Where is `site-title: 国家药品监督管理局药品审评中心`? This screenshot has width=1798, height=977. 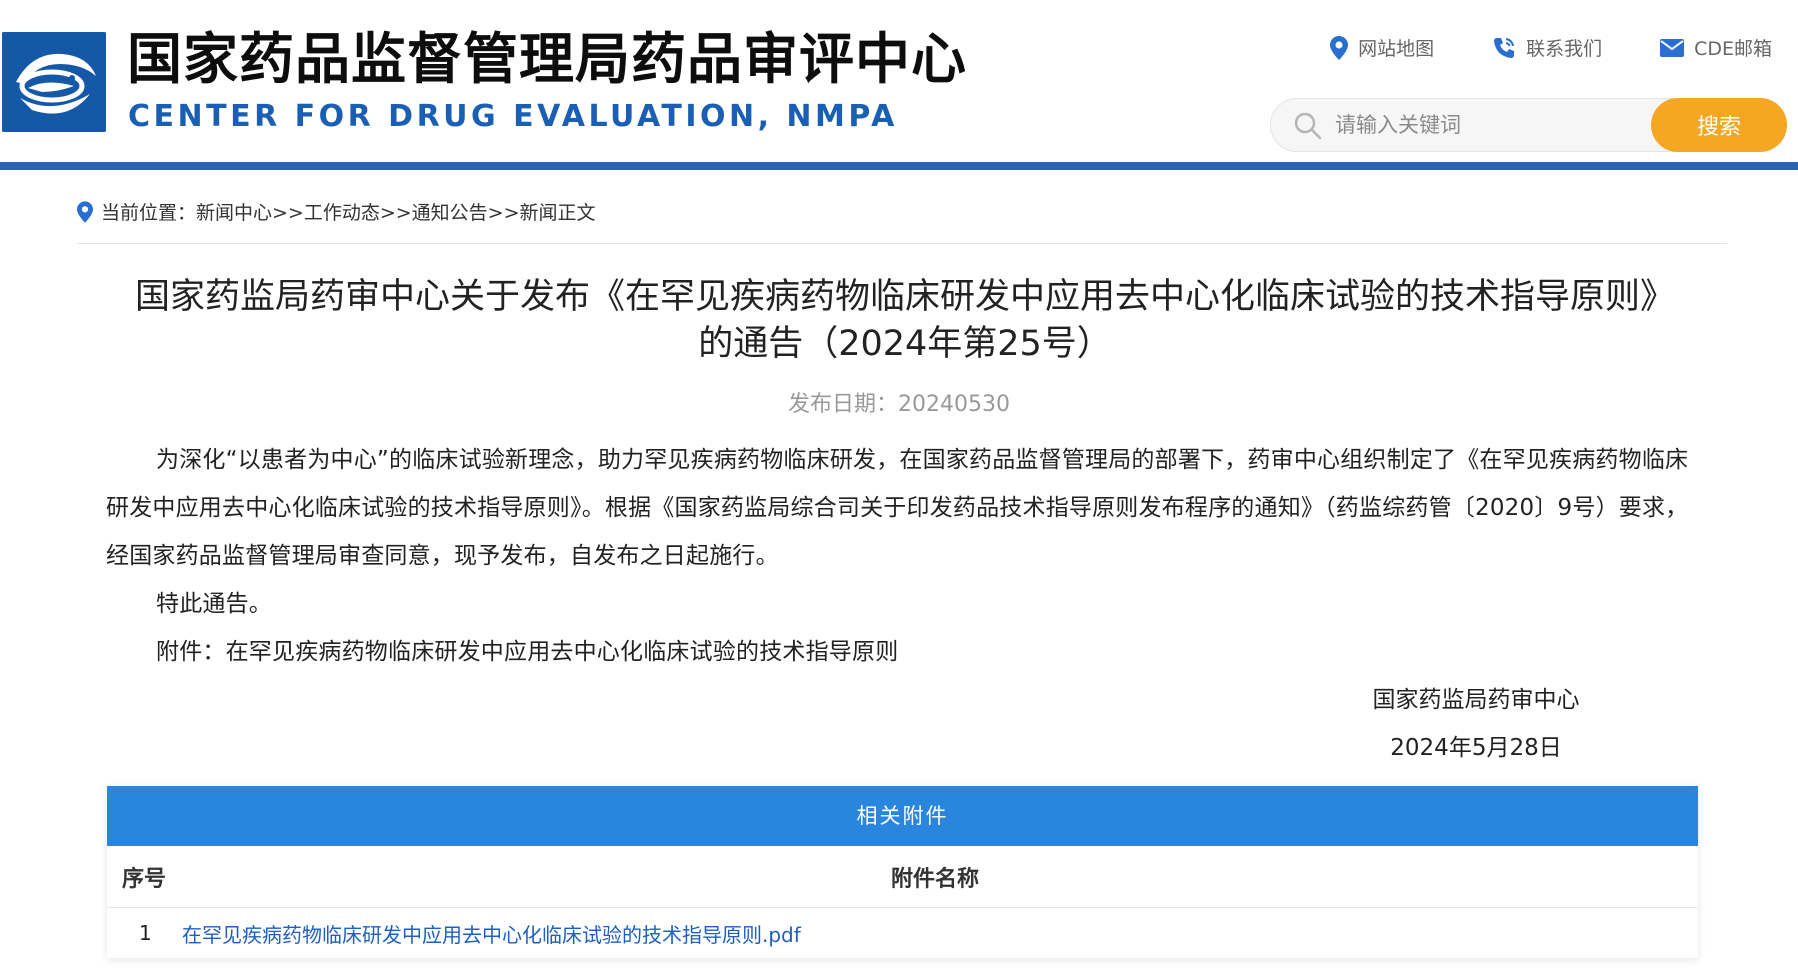 site-title: 国家药品监督管理局药品审评中心 is located at coordinates (547, 59).